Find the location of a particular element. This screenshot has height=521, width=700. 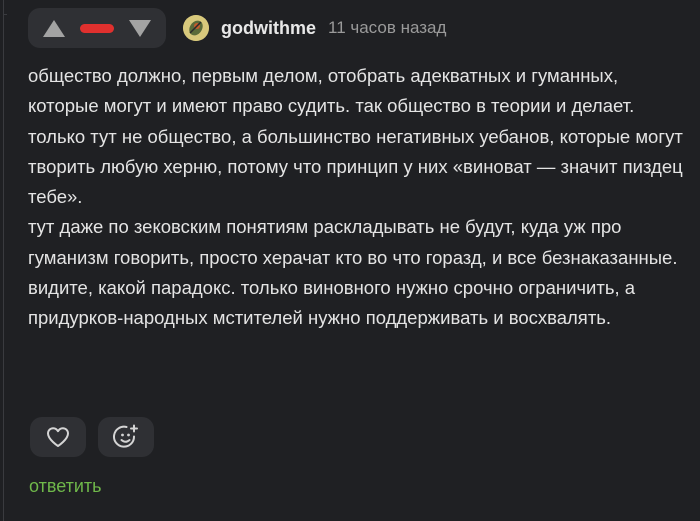

vote-panel is located at coordinates (97, 28).